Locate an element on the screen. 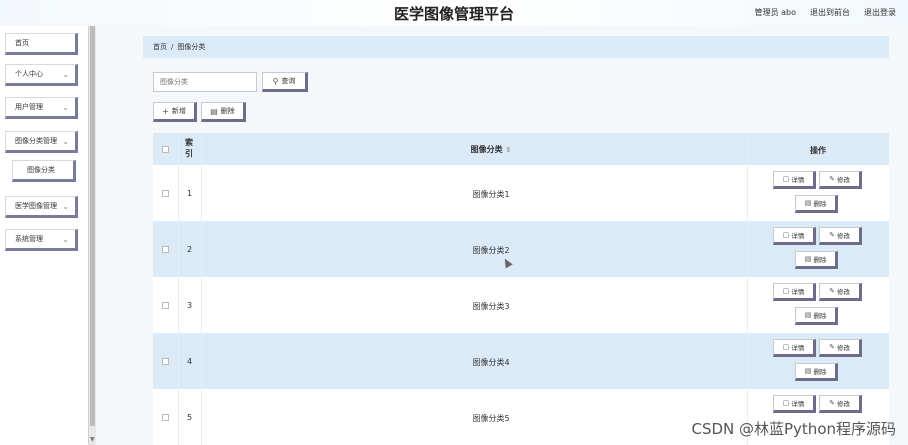  sidebar-item-medical-image-management: 医学图像管理 ⌄ is located at coordinates (41, 207).